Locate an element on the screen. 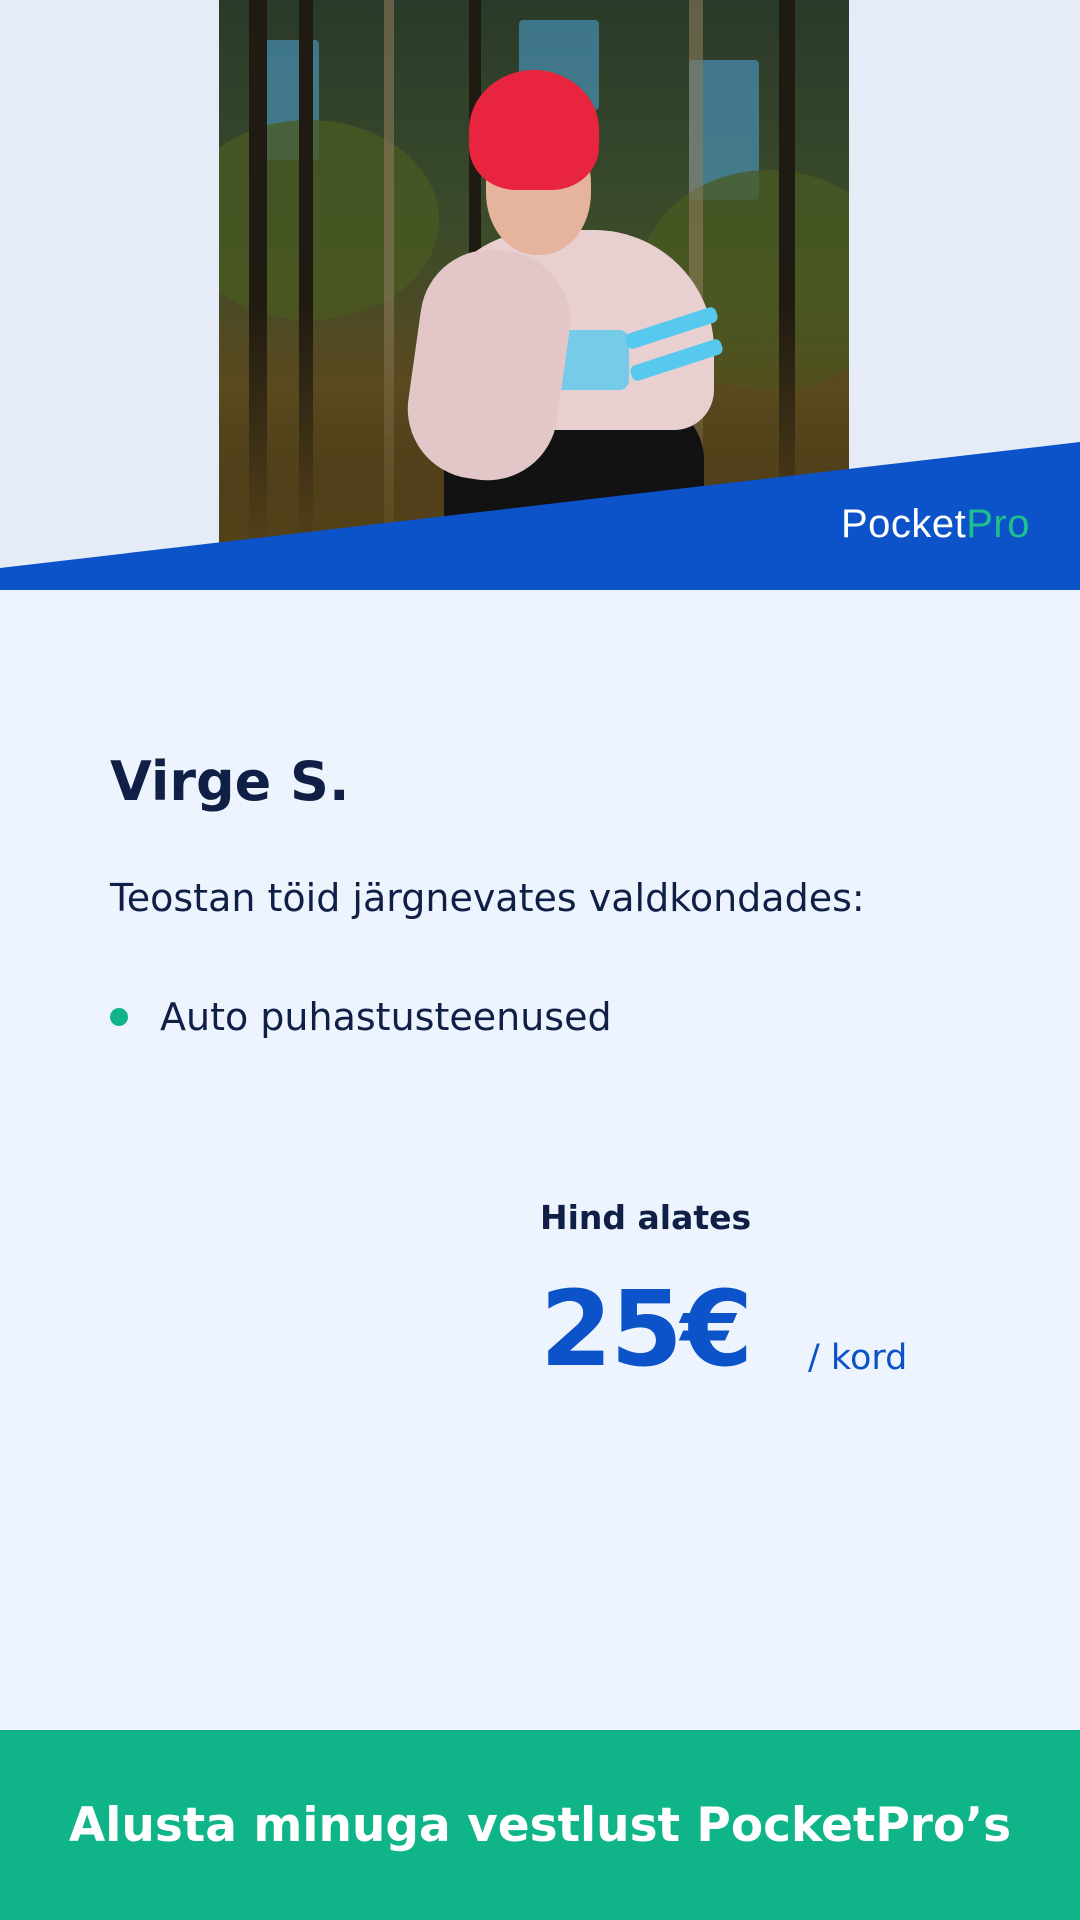 The height and width of the screenshot is (1920, 1080). price-amount: 25€ is located at coordinates (646, 1329).